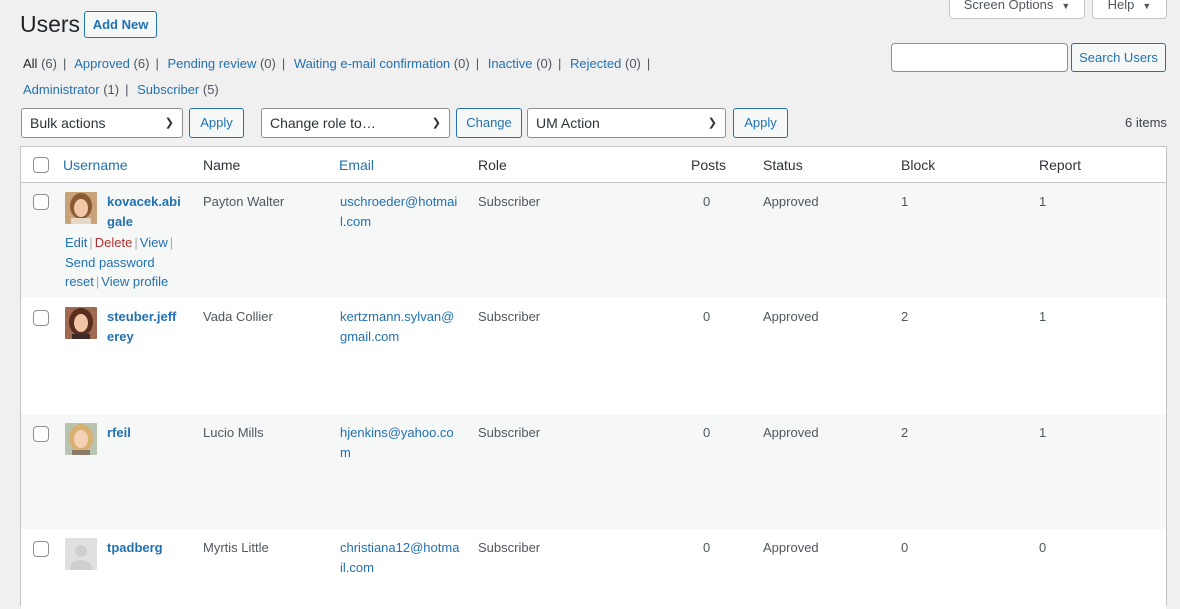 This screenshot has width=1180, height=609. What do you see at coordinates (356, 165) in the screenshot?
I see `column-email: Email` at bounding box center [356, 165].